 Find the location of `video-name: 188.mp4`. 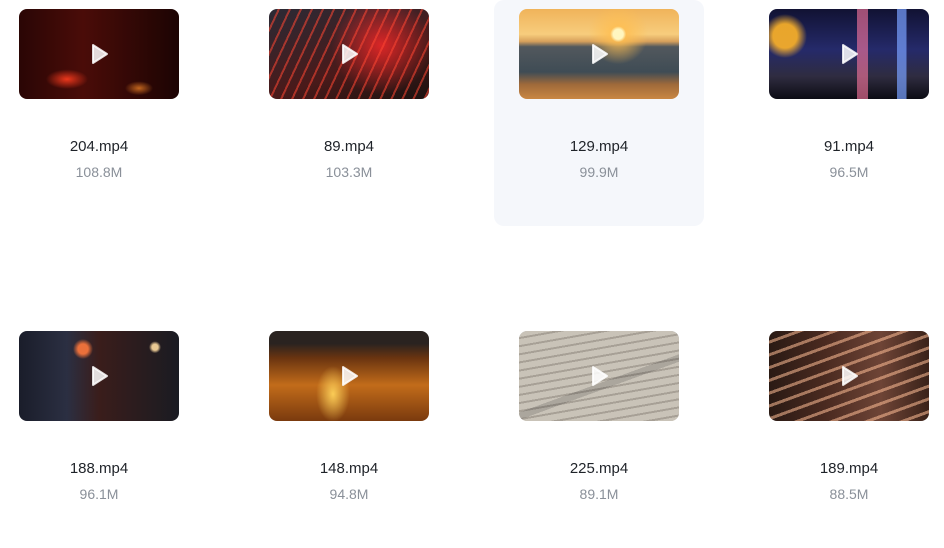

video-name: 188.mp4 is located at coordinates (99, 468).